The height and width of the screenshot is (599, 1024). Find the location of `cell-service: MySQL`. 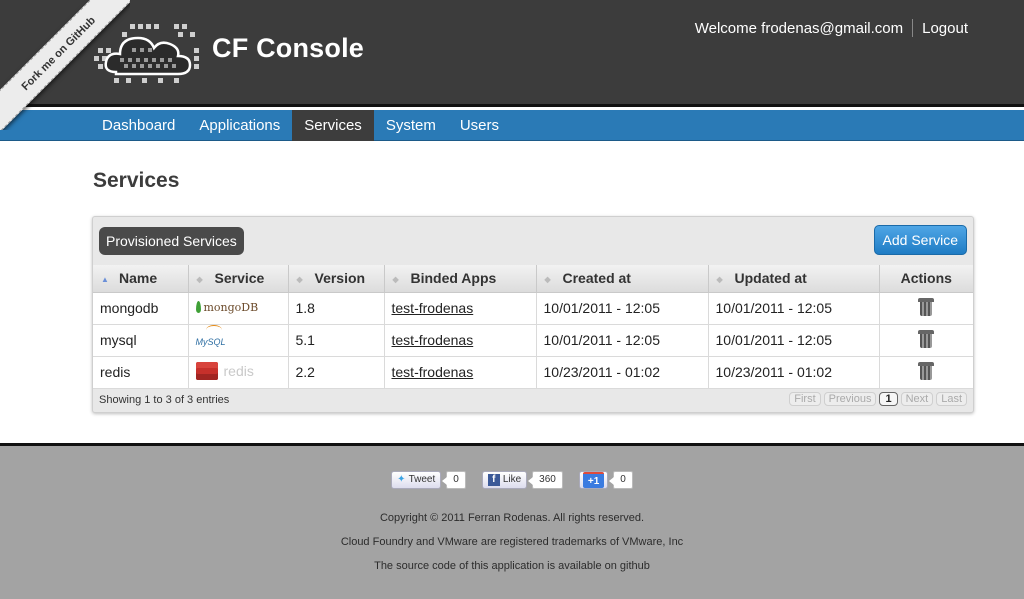

cell-service: MySQL is located at coordinates (238, 340).